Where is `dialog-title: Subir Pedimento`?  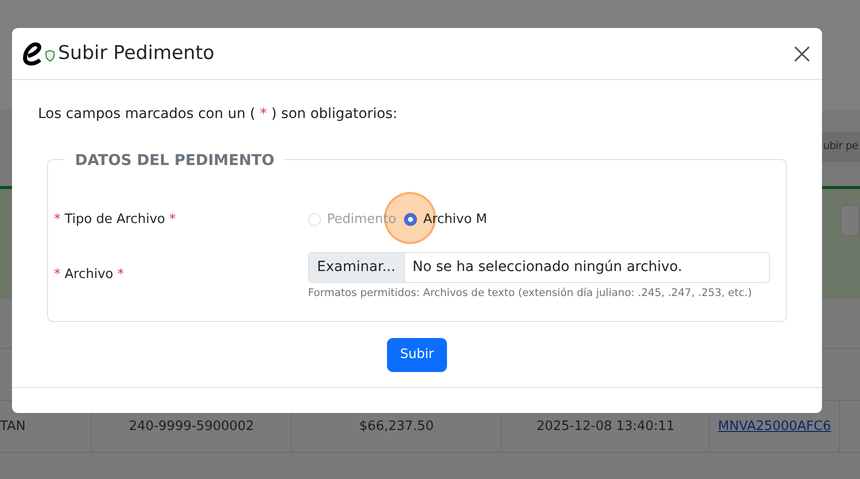 dialog-title: Subir Pedimento is located at coordinates (136, 53).